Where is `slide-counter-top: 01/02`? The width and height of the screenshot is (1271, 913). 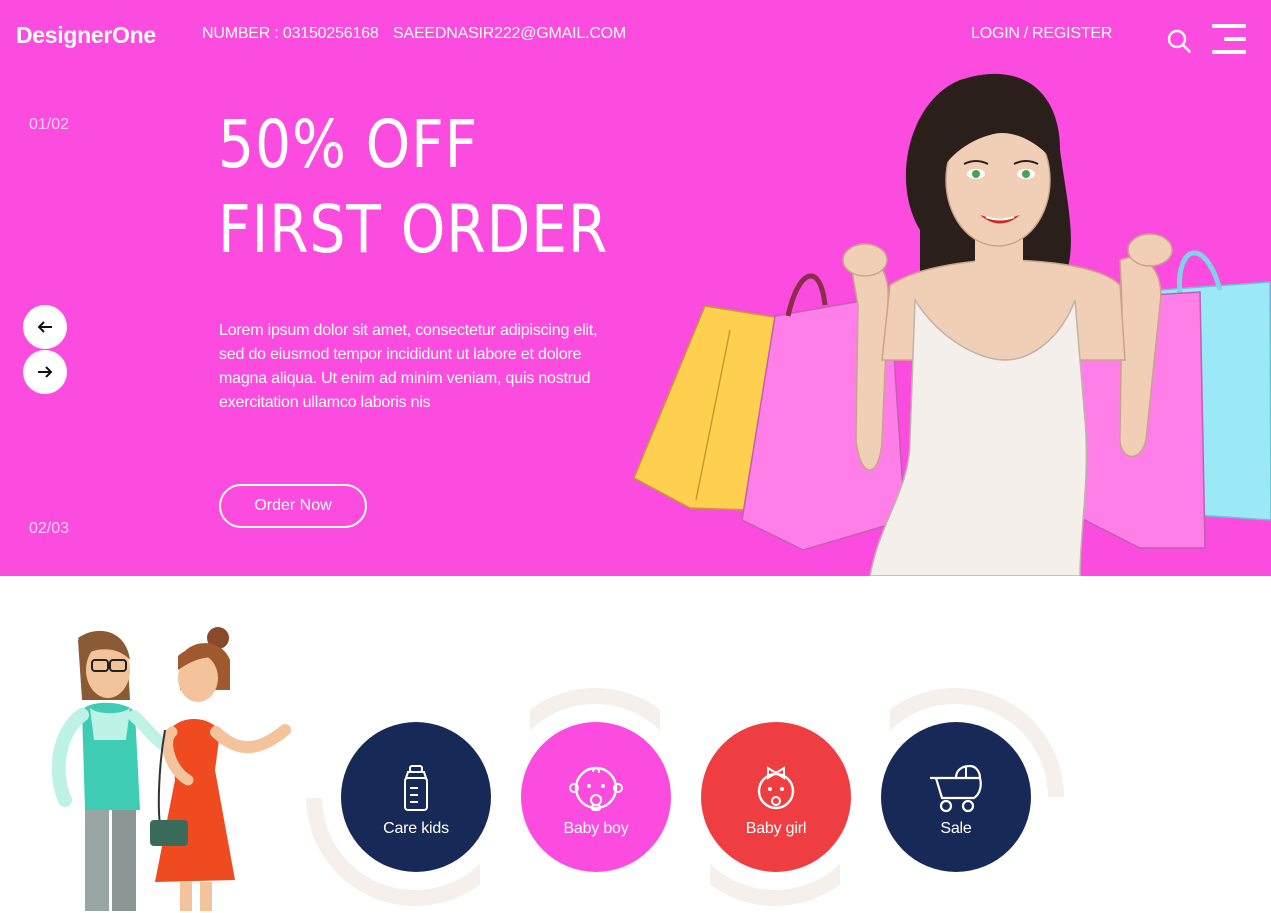
slide-counter-top: 01/02 is located at coordinates (49, 124).